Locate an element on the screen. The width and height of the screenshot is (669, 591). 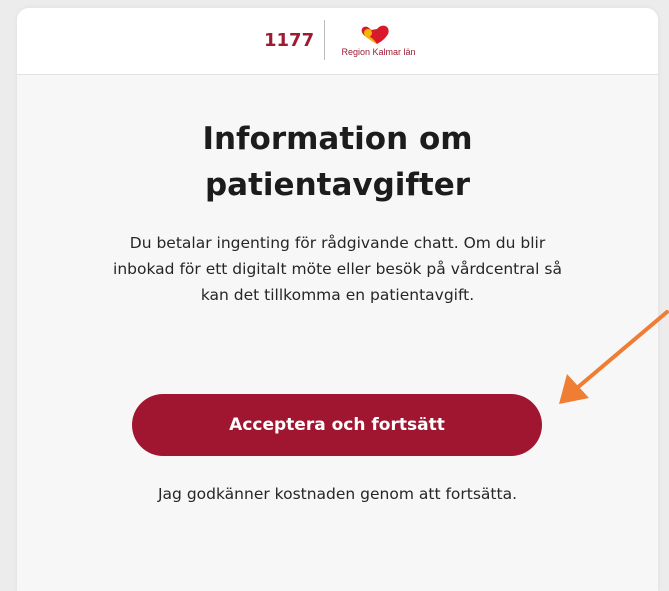
body-line: kan det tillkomma en patientavgift. is located at coordinates (337, 295).